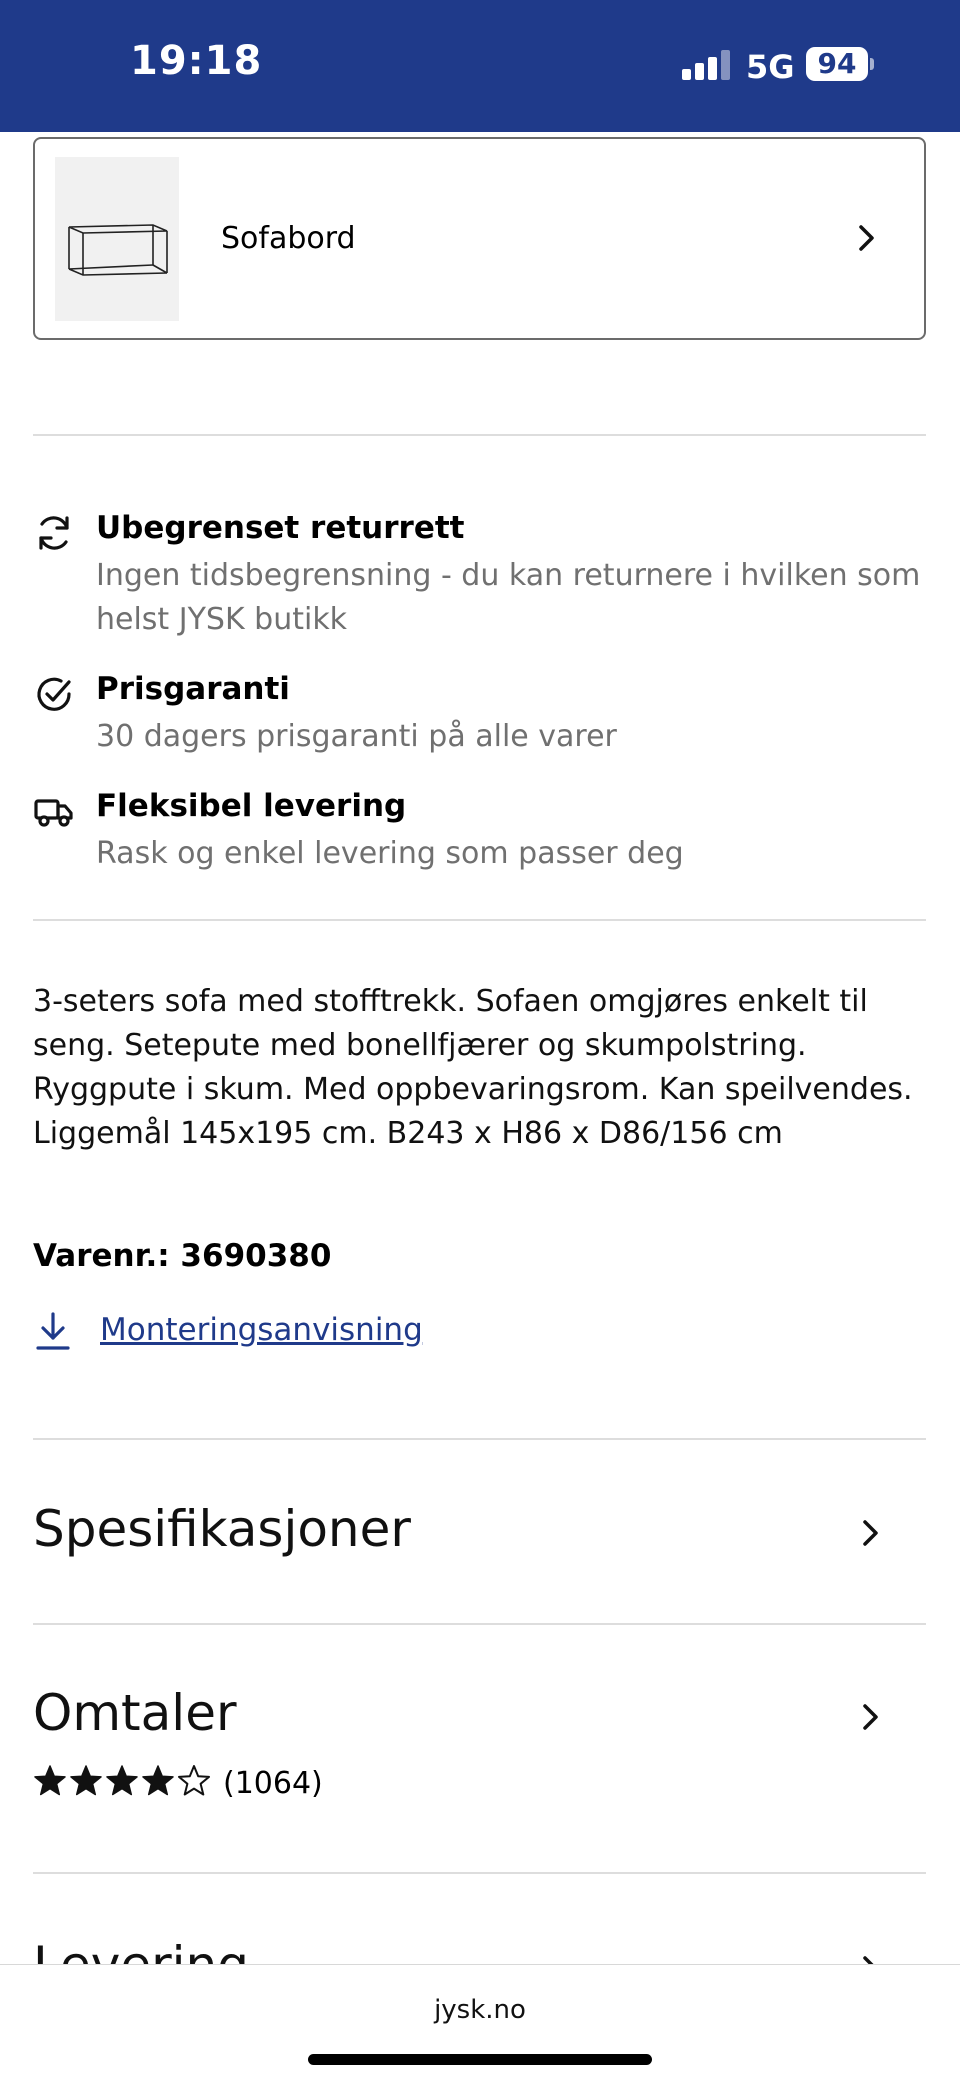 The image size is (960, 2081). I want to click on status-time: 19:18, so click(196, 61).